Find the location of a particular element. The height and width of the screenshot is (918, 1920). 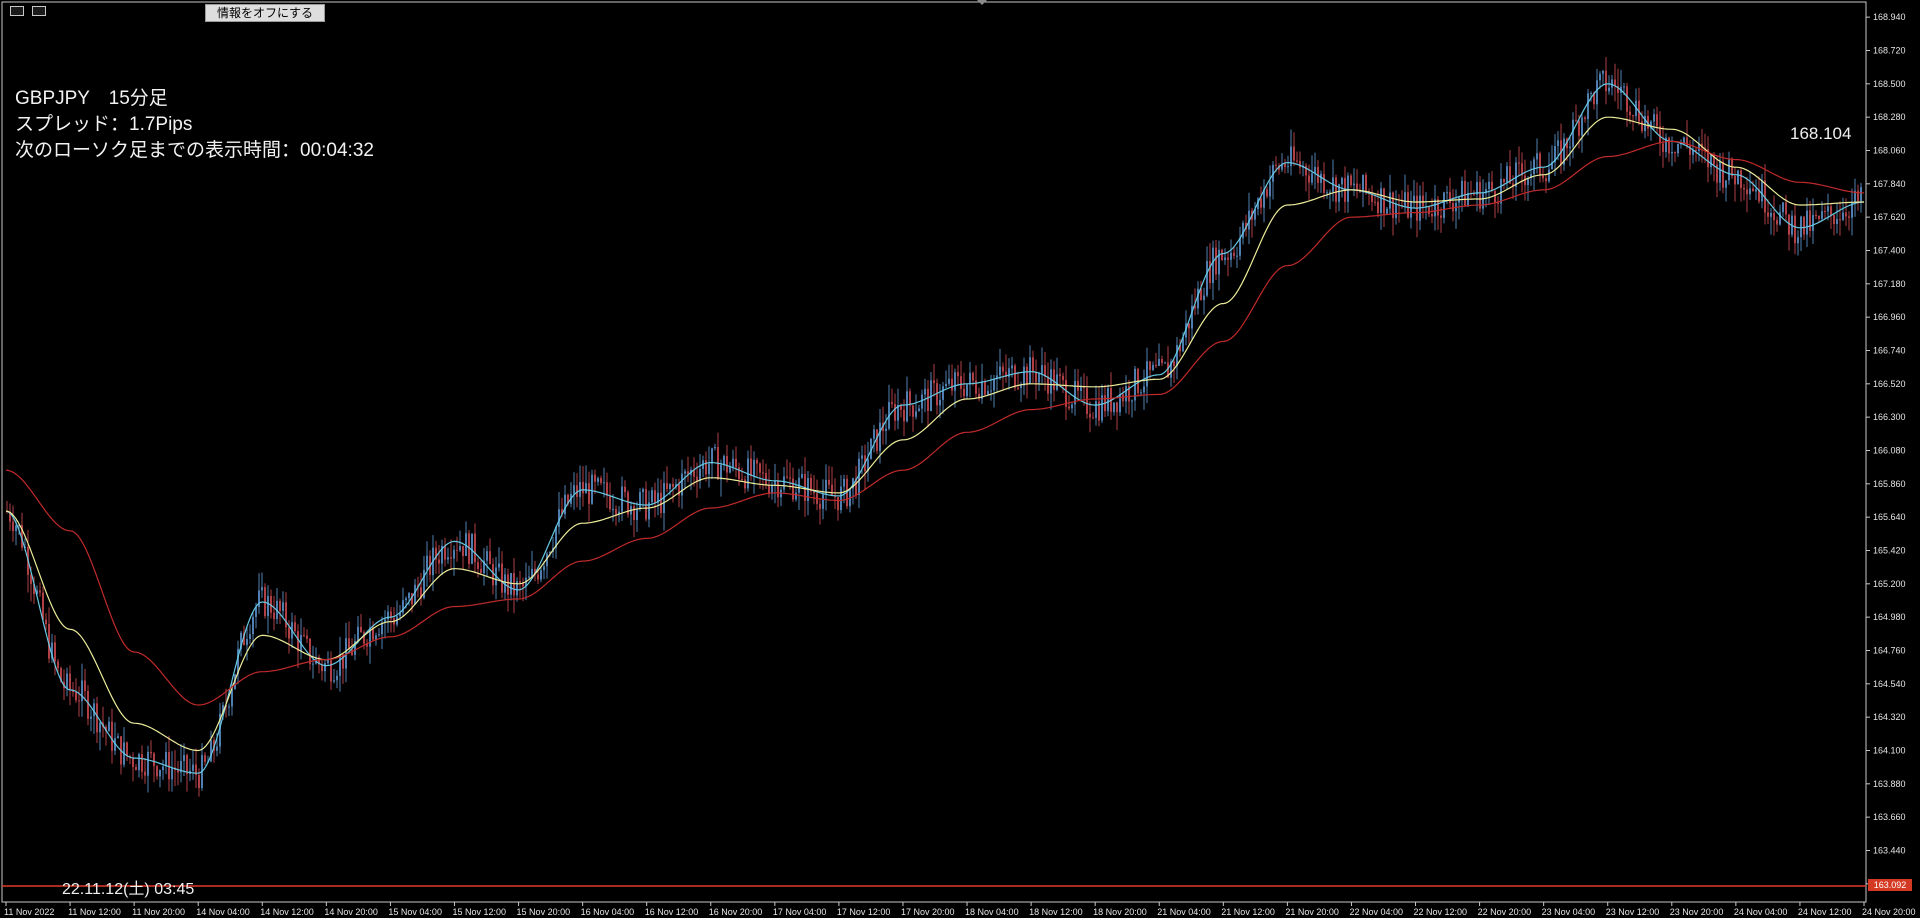

collapse-arrow-icon is located at coordinates (982, 2).